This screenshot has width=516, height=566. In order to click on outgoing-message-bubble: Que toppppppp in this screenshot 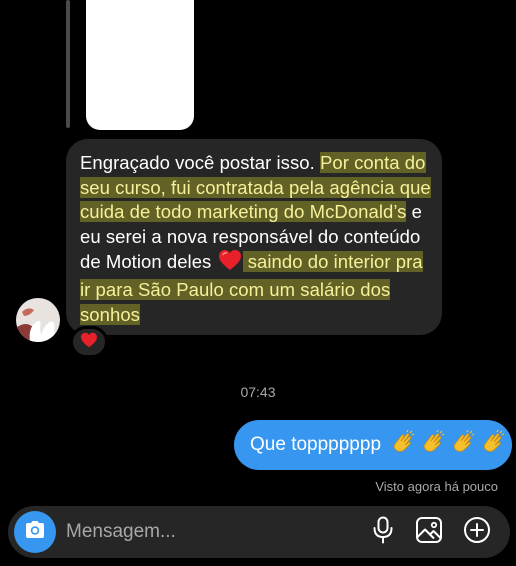, I will do `click(373, 445)`.